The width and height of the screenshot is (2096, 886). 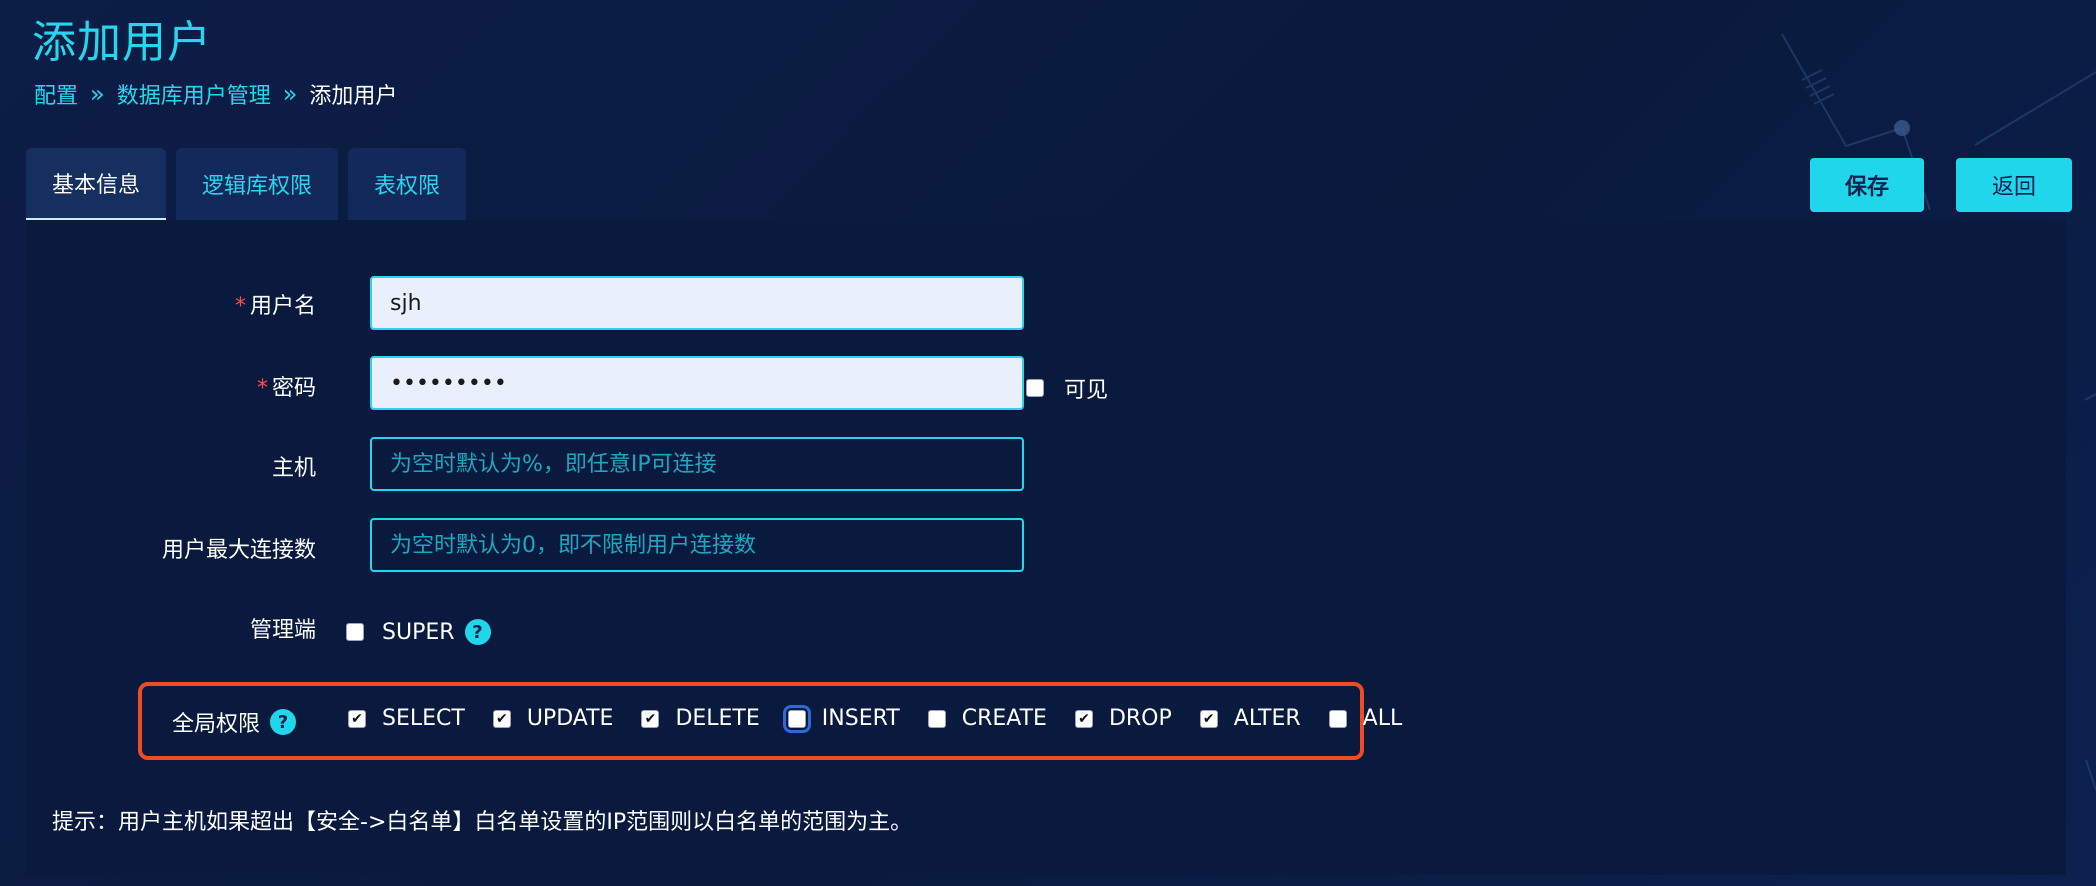 I want to click on permission-label: ALTER, so click(x=1267, y=718).